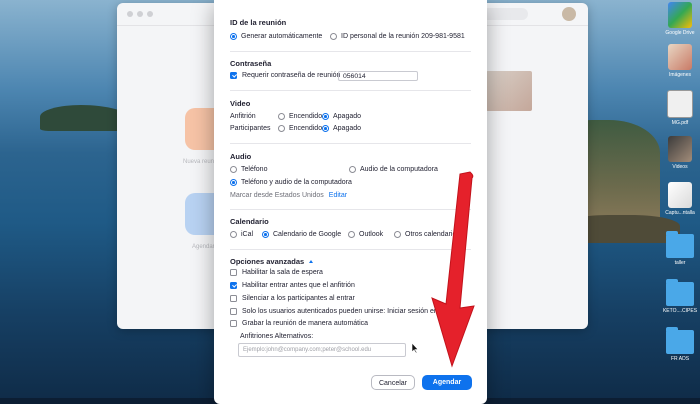  I want to click on radio-label: Calendario de Google, so click(307, 234).